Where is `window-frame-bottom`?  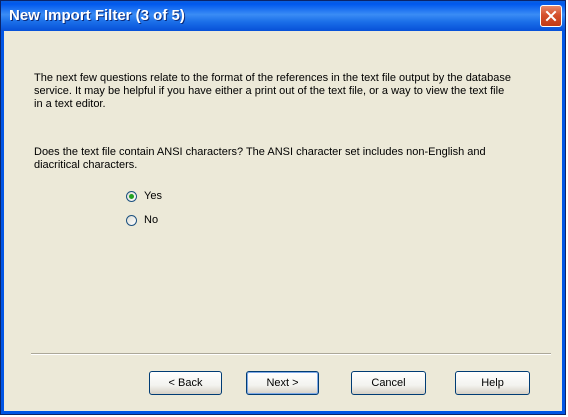
window-frame-bottom is located at coordinates (283, 412).